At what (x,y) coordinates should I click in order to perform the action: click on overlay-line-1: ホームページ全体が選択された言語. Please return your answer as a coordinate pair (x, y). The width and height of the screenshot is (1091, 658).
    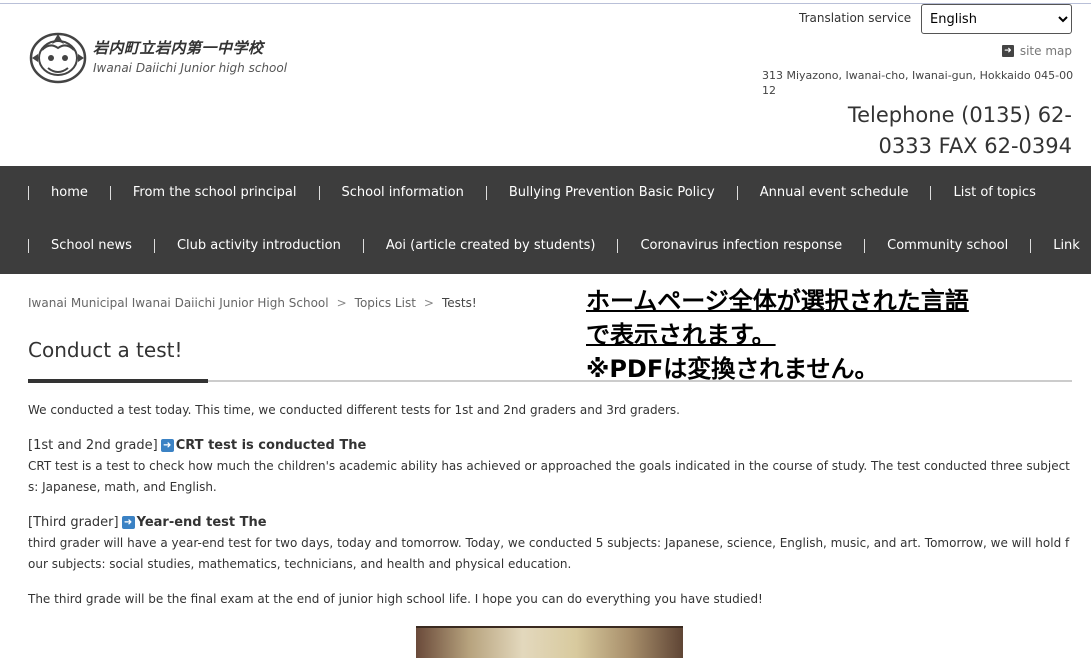
    Looking at the image, I should click on (777, 301).